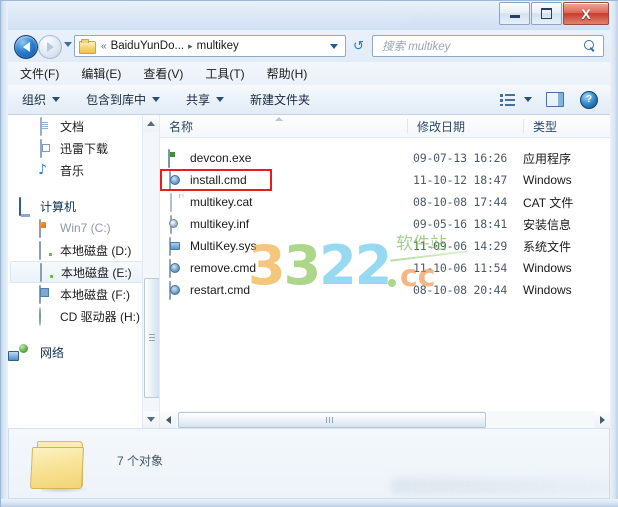  What do you see at coordinates (385, 224) in the screenshot?
I see `table-row: multikey.inf 09-05-16 18:41 安装信息` at bounding box center [385, 224].